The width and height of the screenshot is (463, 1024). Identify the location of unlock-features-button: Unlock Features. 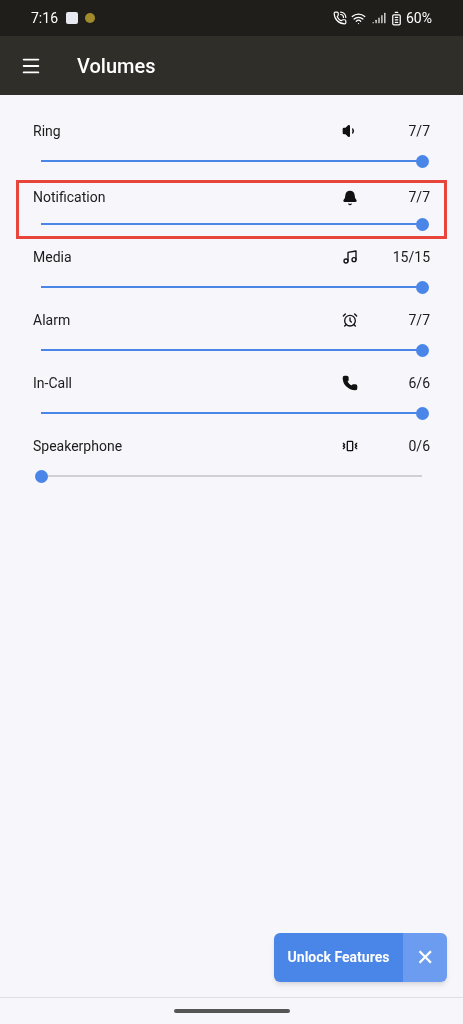
(338, 957).